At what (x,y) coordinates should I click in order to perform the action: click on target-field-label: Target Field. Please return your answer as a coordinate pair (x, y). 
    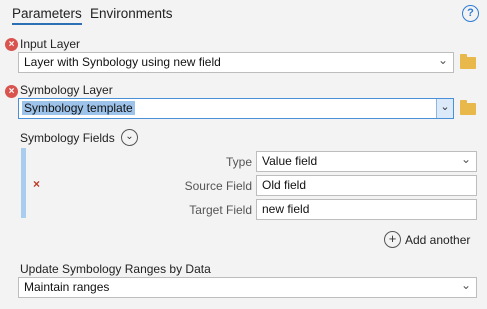
    Looking at the image, I should click on (220, 210).